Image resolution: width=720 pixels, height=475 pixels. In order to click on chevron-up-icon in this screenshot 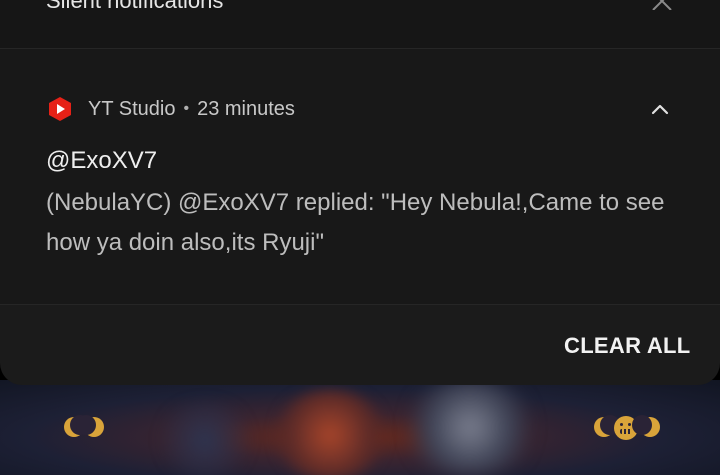, I will do `click(660, 109)`.